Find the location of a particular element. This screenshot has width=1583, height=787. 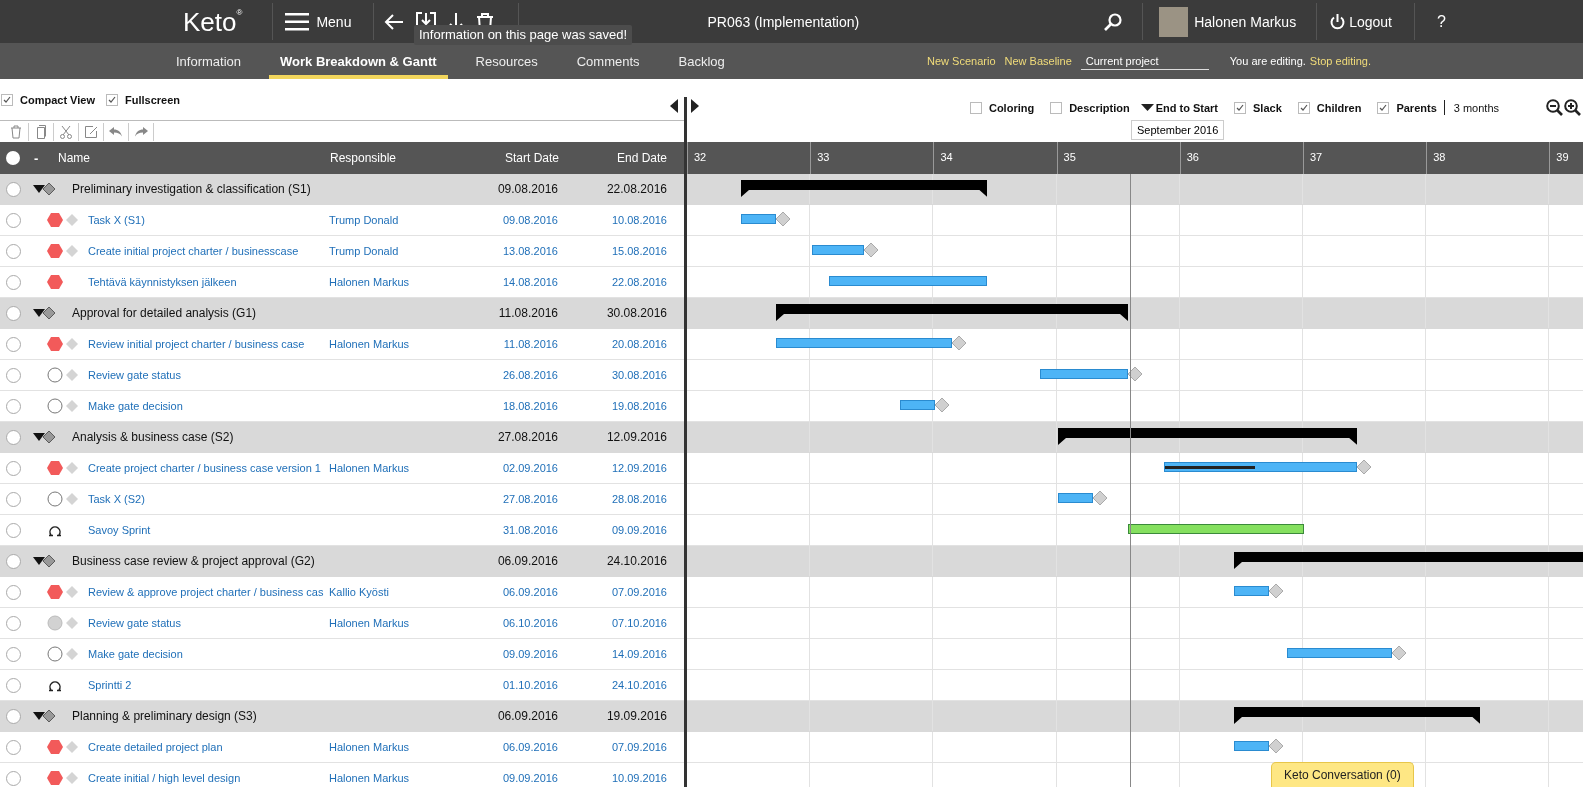

nav-tab: Information is located at coordinates (209, 61).